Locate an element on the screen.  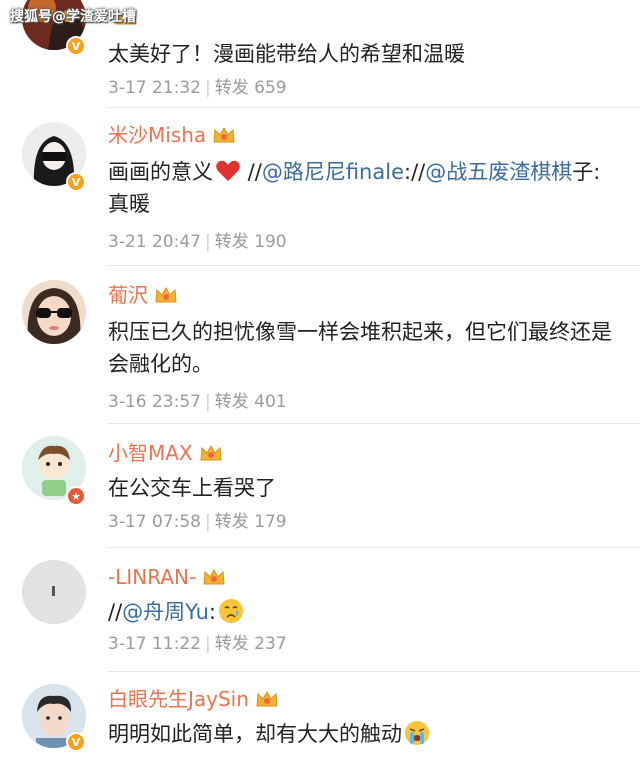
username-row: -LINRAN- is located at coordinates (167, 577).